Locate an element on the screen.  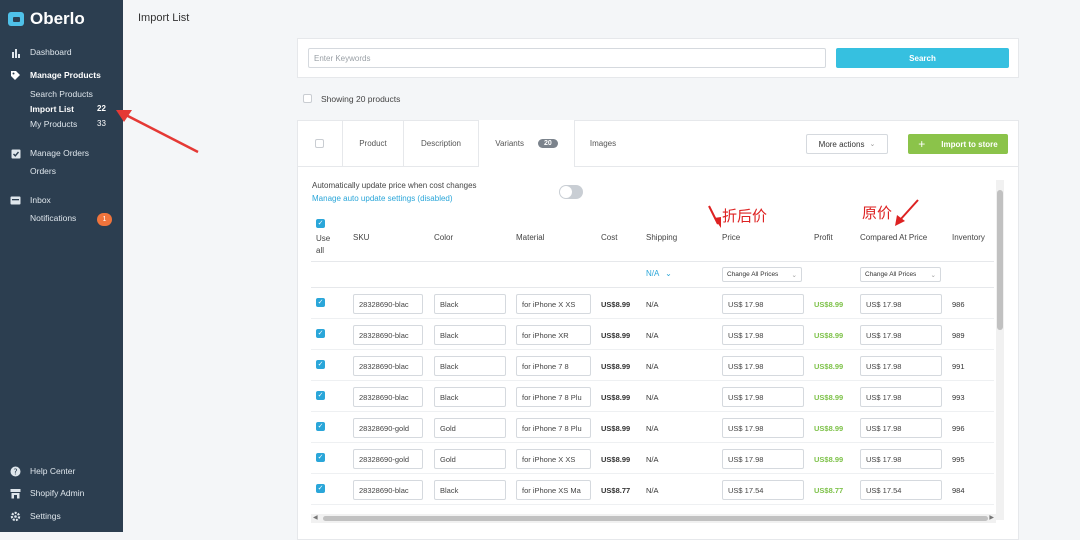
material-field: for iPhone XR is located at coordinates (553, 335).